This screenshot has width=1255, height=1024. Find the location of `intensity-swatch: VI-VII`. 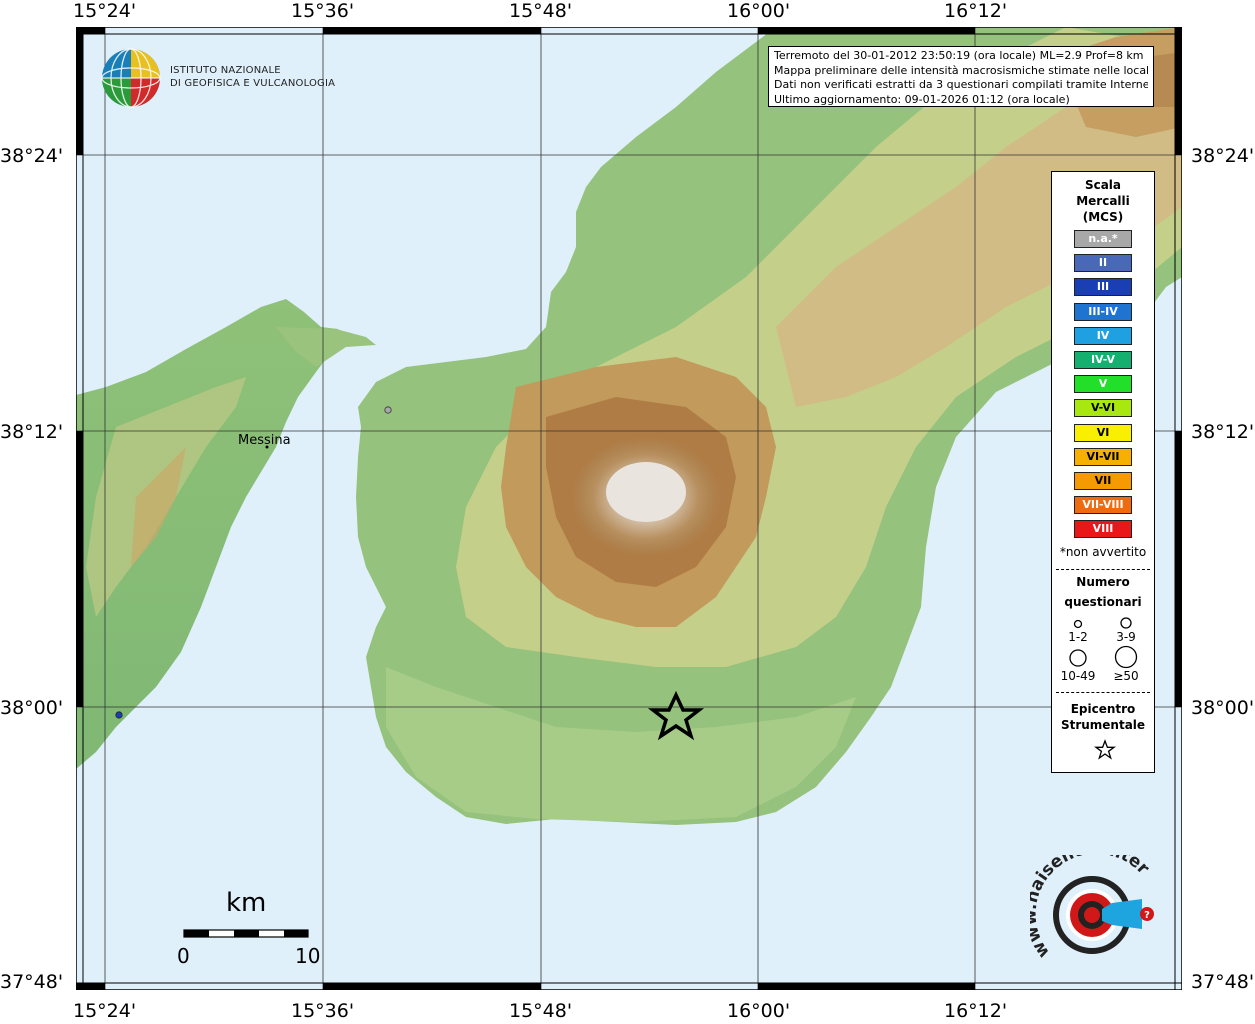

intensity-swatch: VI-VII is located at coordinates (1103, 456).